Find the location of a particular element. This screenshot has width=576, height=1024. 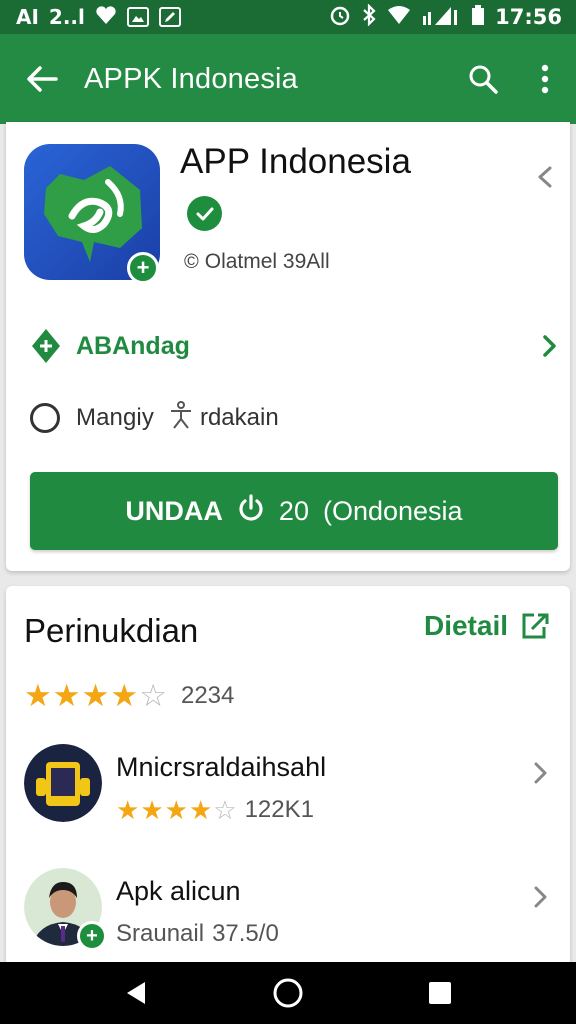

developer-line: © Olatmel 39All is located at coordinates (257, 262).